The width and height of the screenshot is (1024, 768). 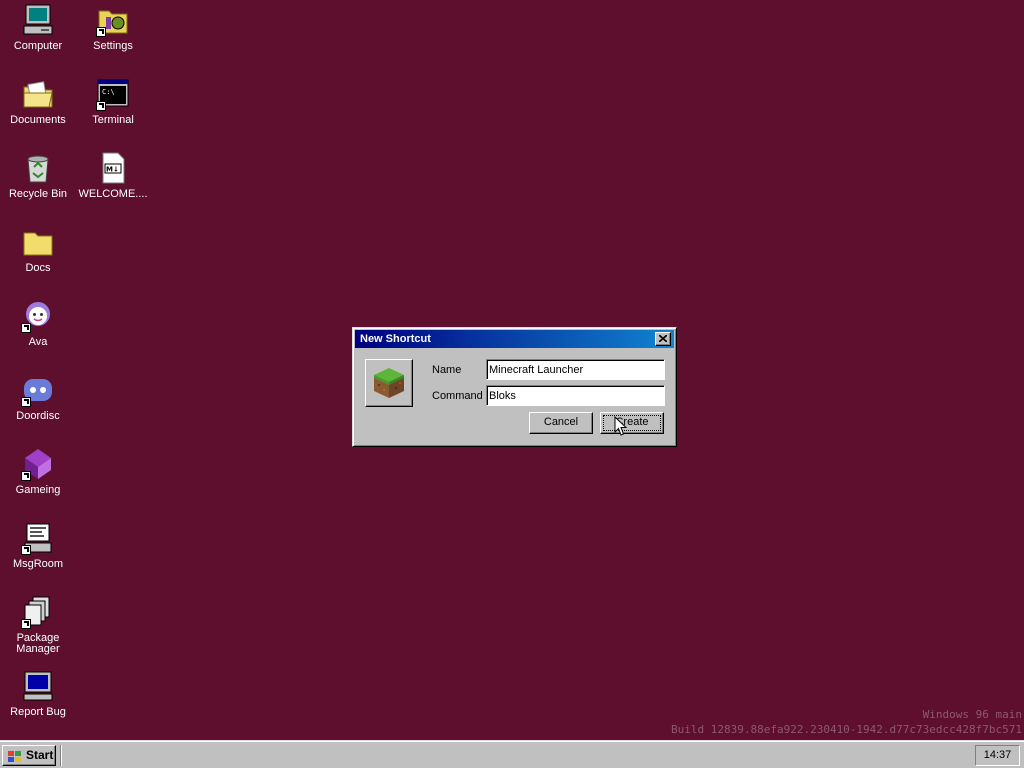 What do you see at coordinates (447, 370) in the screenshot?
I see `name-label: Name` at bounding box center [447, 370].